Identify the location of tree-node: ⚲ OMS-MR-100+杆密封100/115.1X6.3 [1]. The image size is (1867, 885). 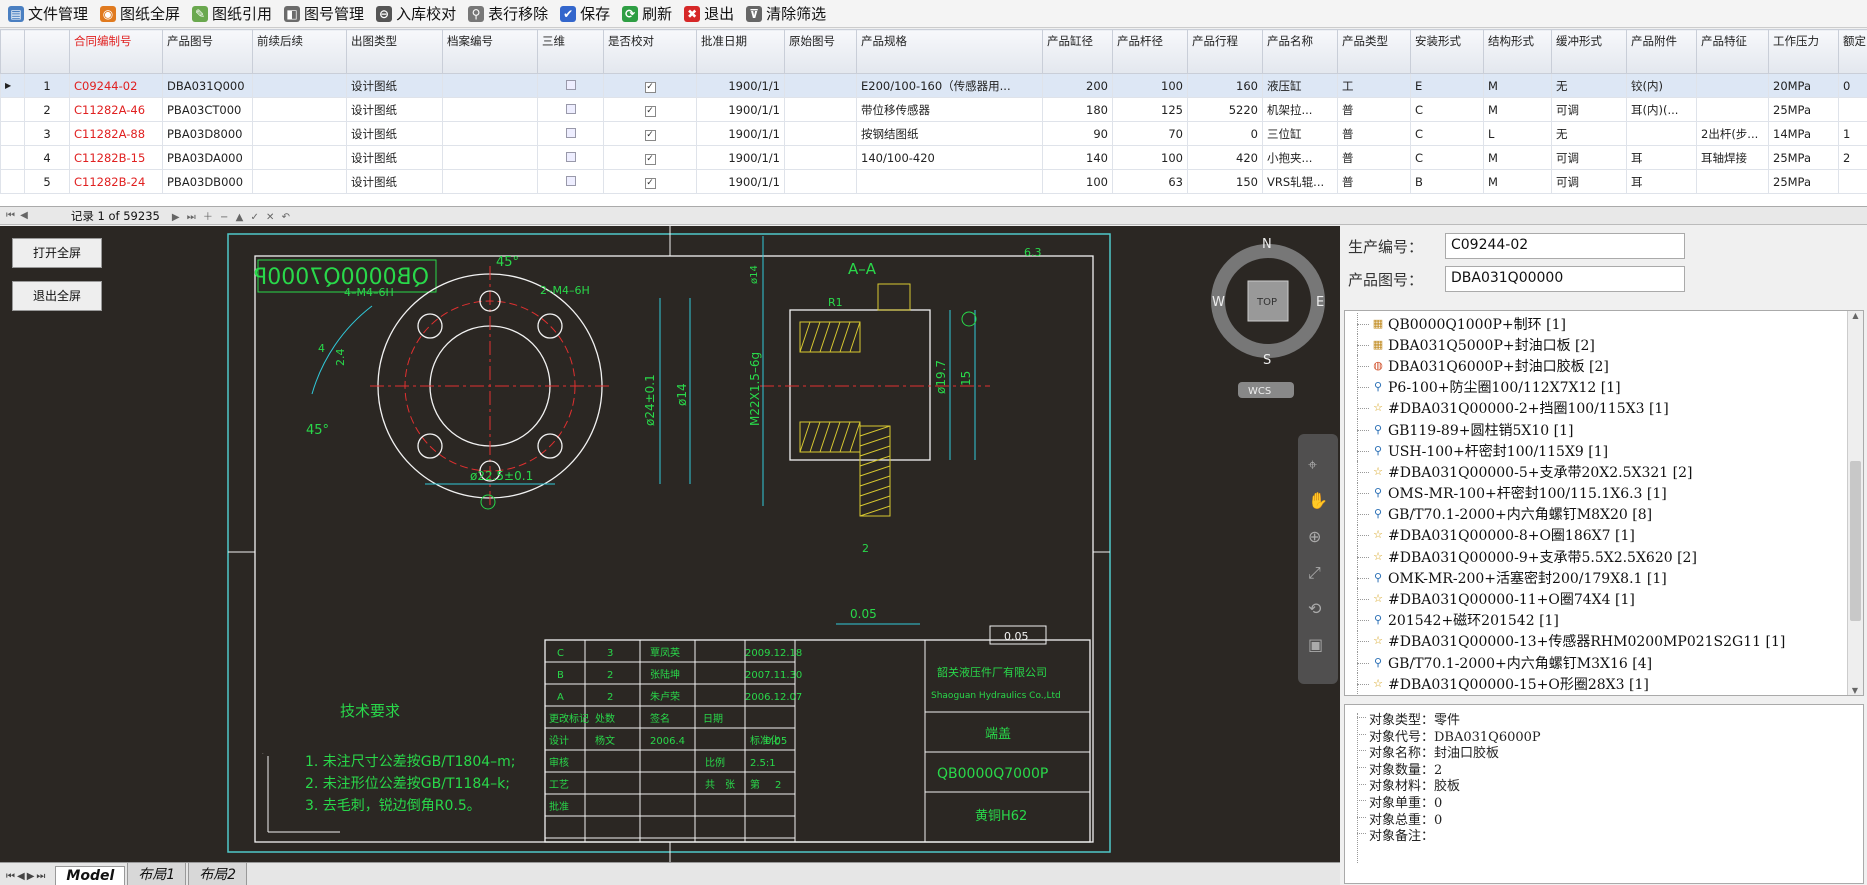
(1604, 493).